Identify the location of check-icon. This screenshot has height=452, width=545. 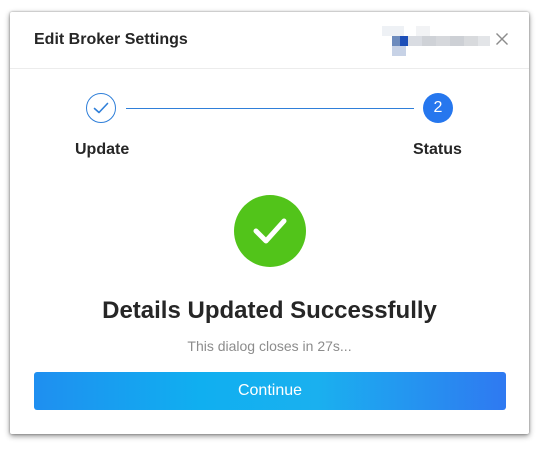
(101, 108).